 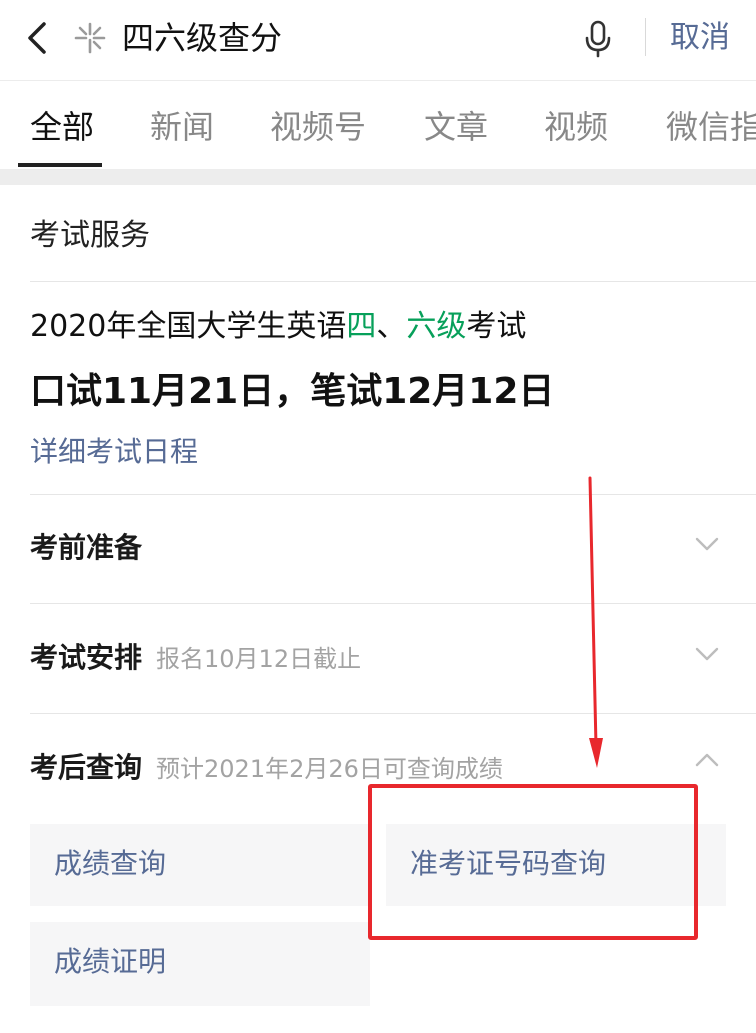 I want to click on row-pre-exam: 考前准备, so click(x=86, y=548).